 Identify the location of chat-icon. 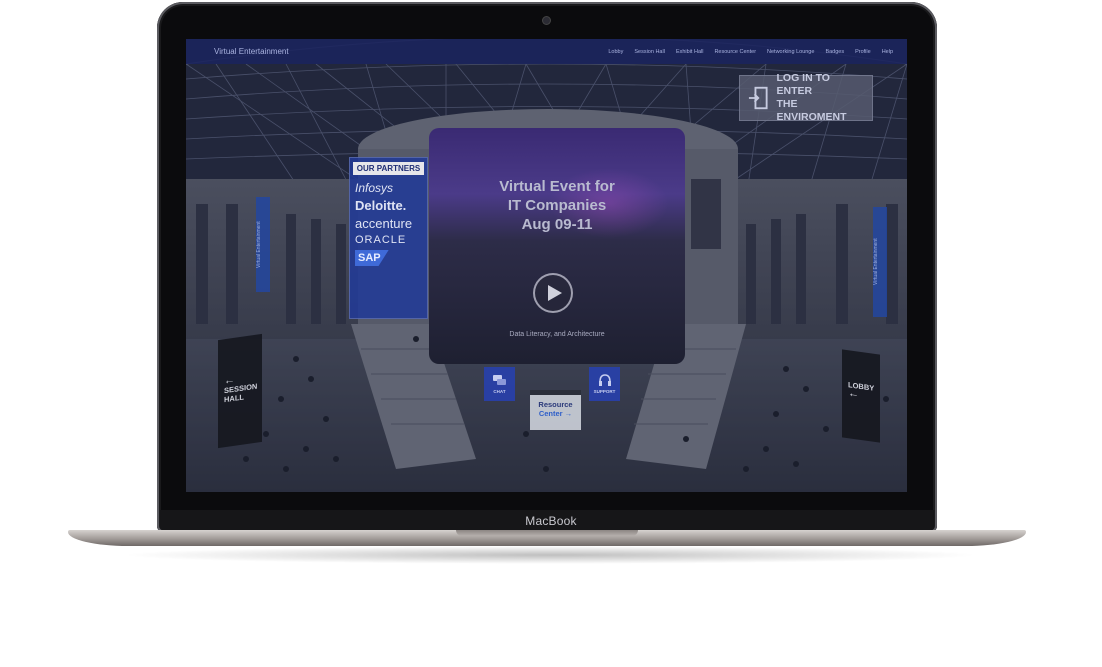
(499, 379).